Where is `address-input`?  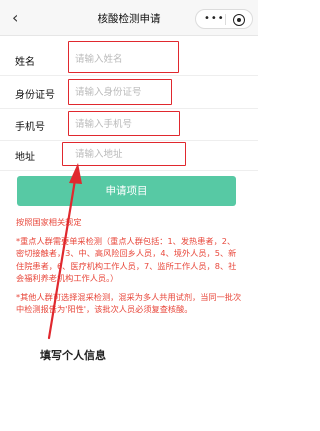
address-input is located at coordinates (160, 154).